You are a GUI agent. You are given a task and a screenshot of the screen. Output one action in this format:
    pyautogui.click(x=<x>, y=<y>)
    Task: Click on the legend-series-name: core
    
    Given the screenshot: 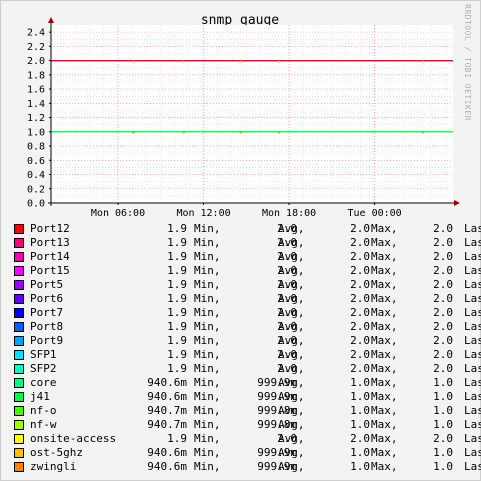 What is the action you would take?
    pyautogui.click(x=43, y=382)
    